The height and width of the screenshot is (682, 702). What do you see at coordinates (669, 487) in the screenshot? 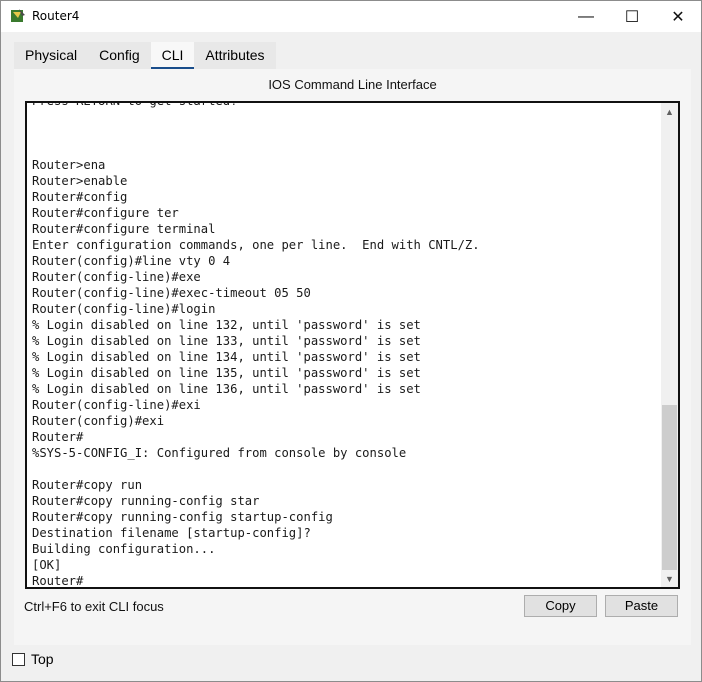
I see `scrollbar-thumb` at bounding box center [669, 487].